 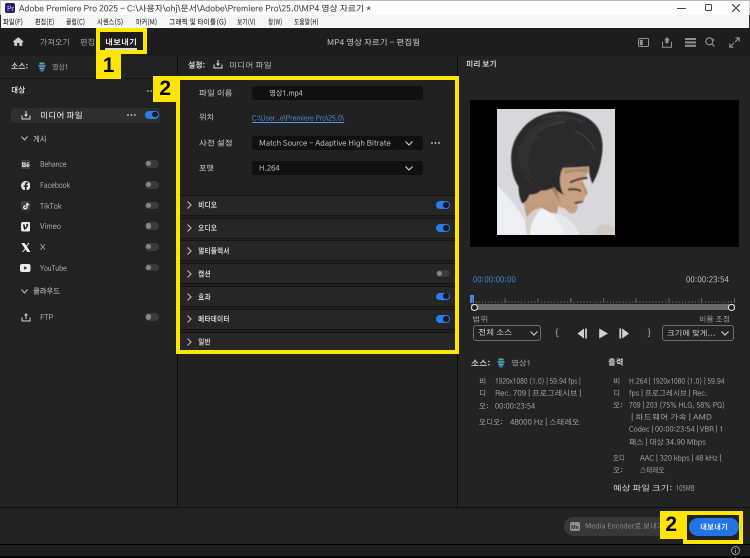 I want to click on svg-text: Me, so click(x=575, y=527).